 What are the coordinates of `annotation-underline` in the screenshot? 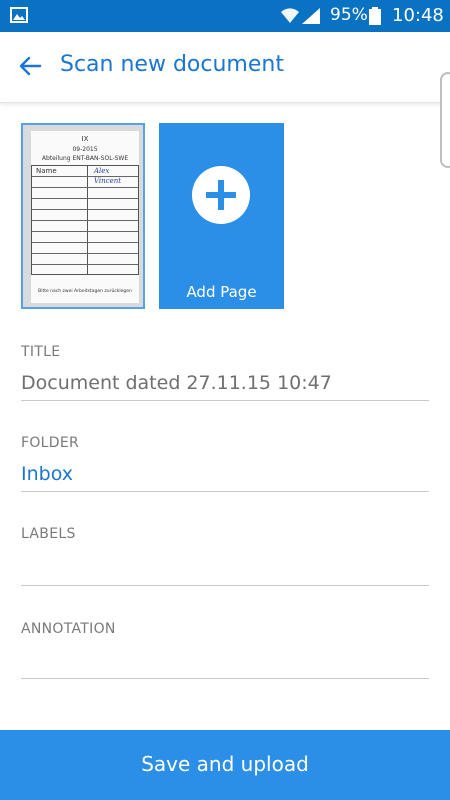 It's located at (225, 678).